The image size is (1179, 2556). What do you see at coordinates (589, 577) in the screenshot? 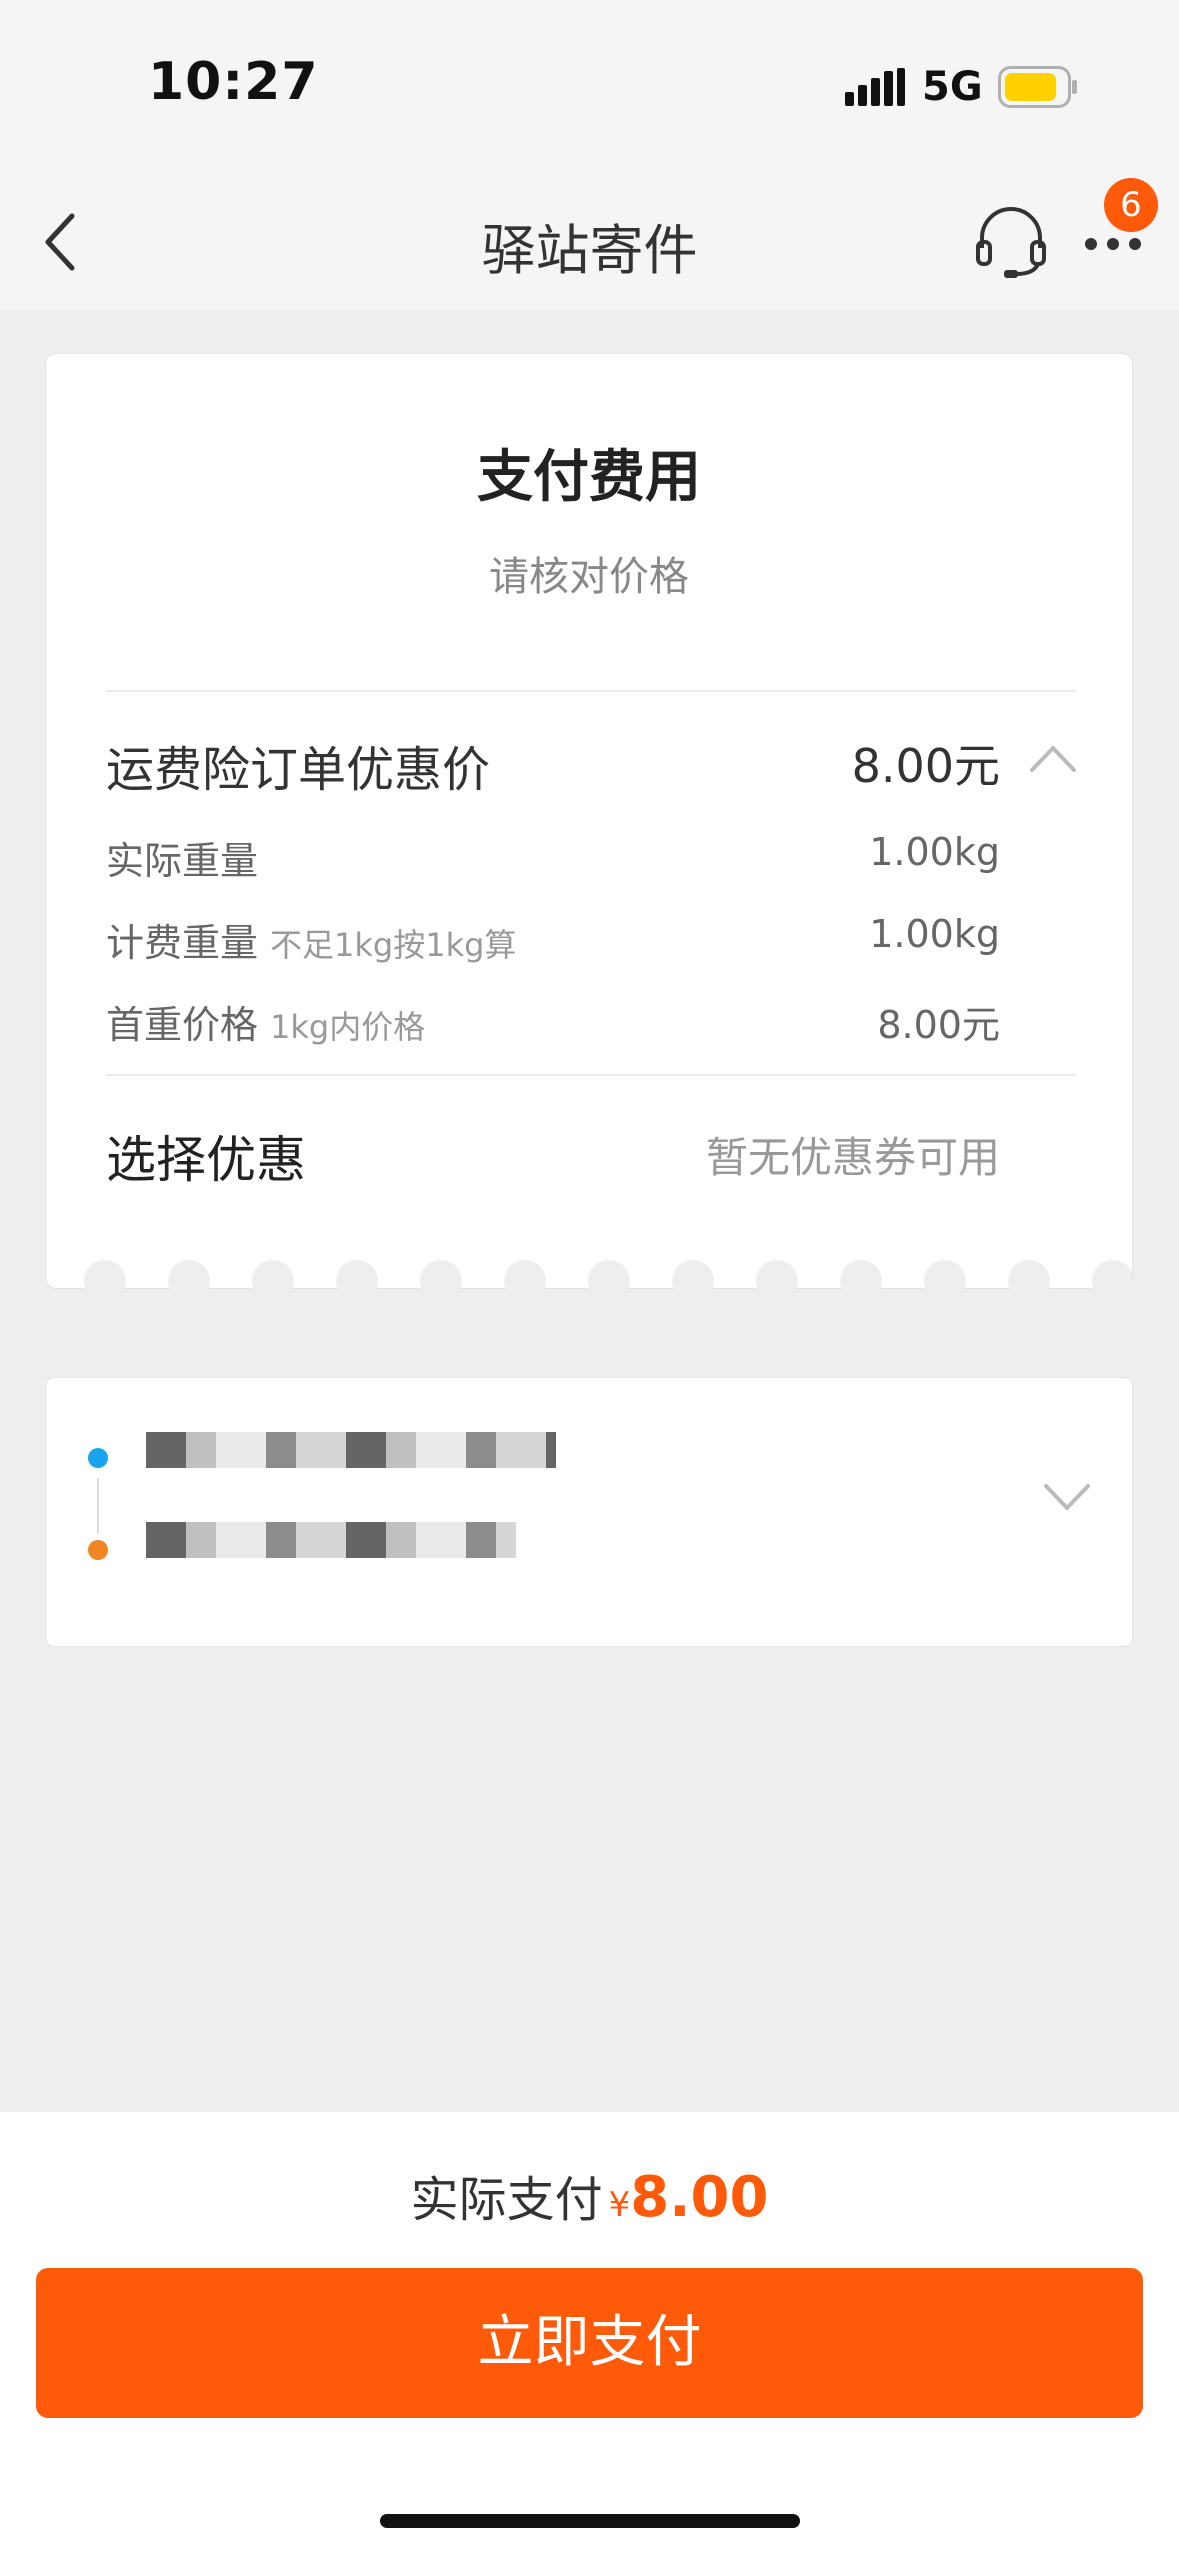
I see `card-subtitle: 请核对价格` at bounding box center [589, 577].